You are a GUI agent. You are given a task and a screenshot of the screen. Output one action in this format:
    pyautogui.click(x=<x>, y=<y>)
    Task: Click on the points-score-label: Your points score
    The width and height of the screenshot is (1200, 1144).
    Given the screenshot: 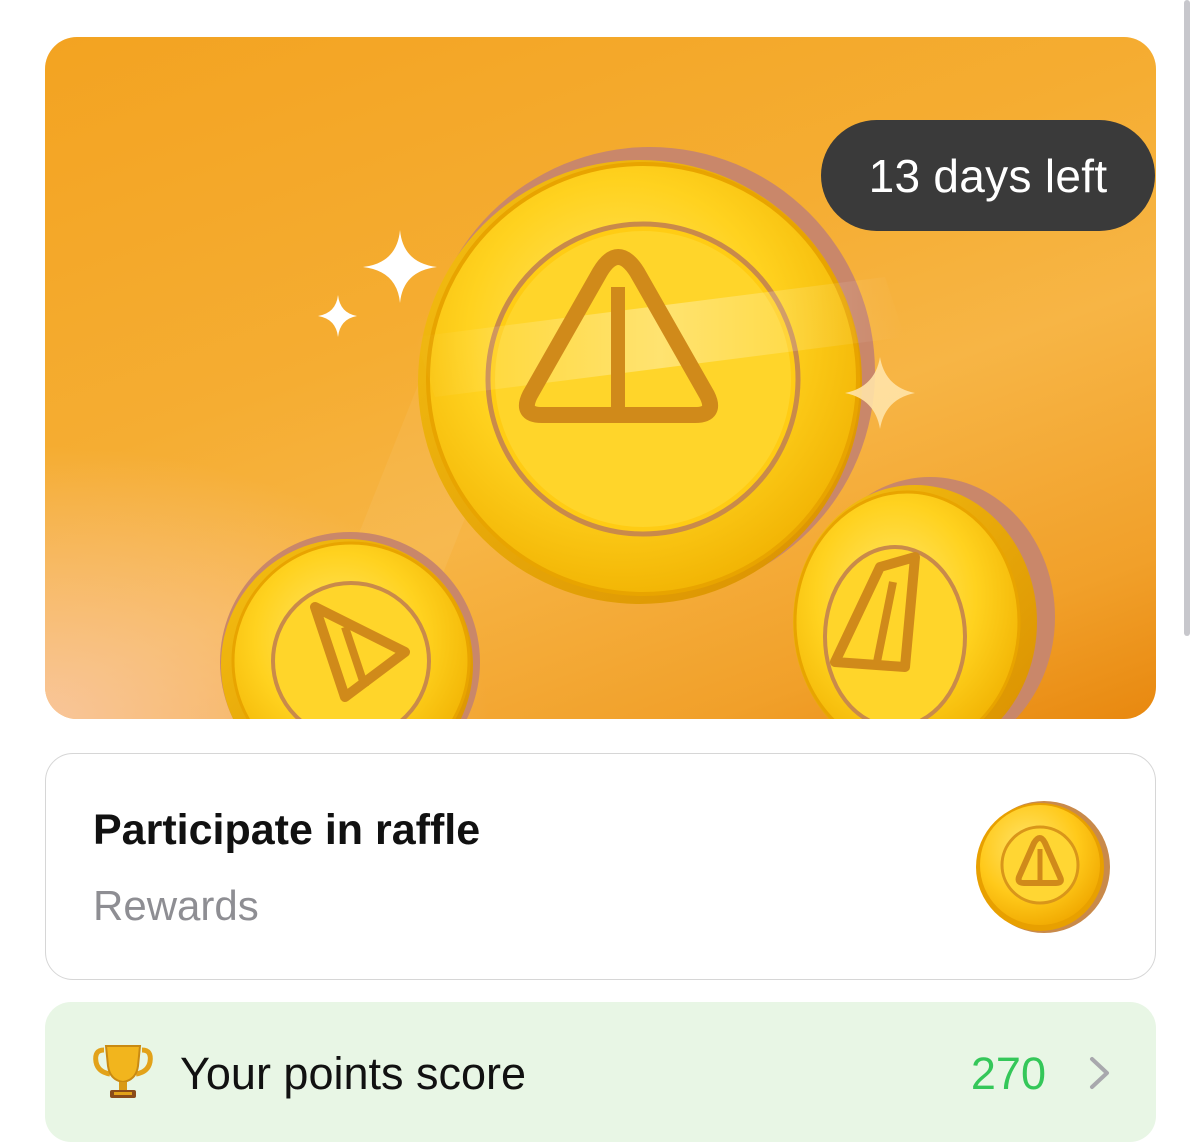 What is the action you would take?
    pyautogui.click(x=353, y=1073)
    